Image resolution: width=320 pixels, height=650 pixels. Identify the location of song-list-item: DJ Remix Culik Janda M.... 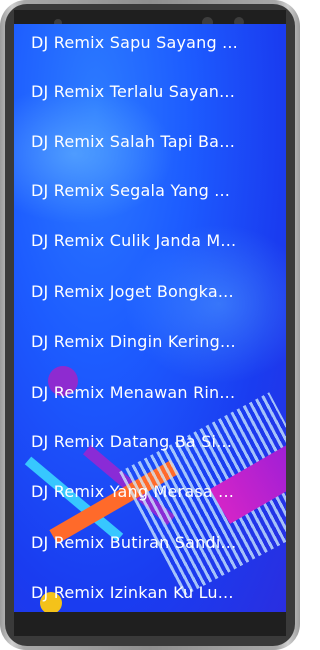
(150, 240).